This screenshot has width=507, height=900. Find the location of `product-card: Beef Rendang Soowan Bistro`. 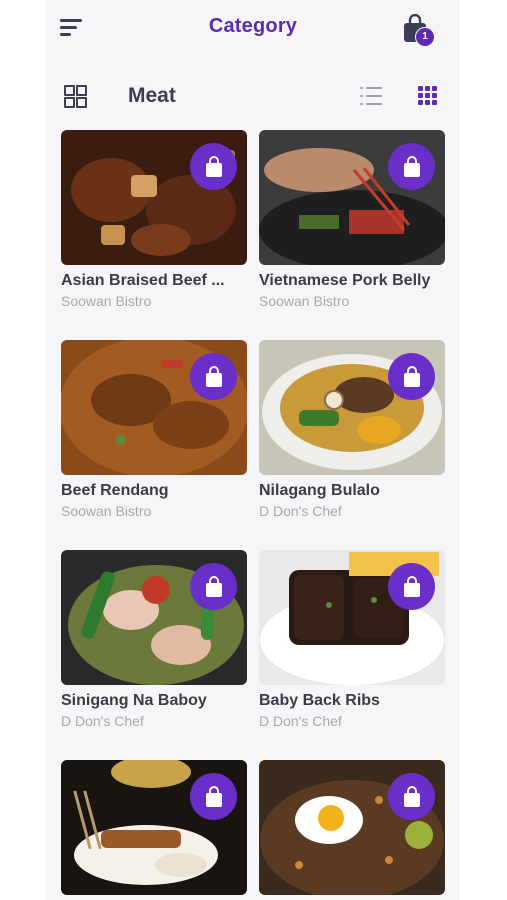

product-card: Beef Rendang Soowan Bistro is located at coordinates (154, 429).